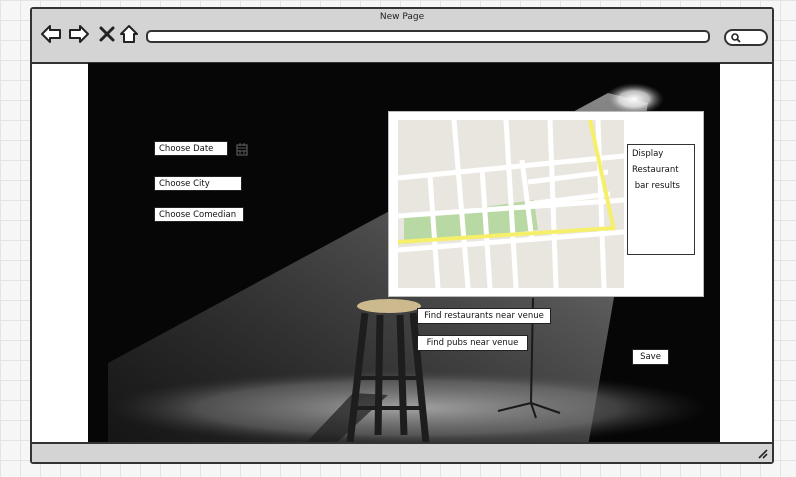 This screenshot has width=796, height=477. I want to click on back-arrow-icon, so click(51, 34).